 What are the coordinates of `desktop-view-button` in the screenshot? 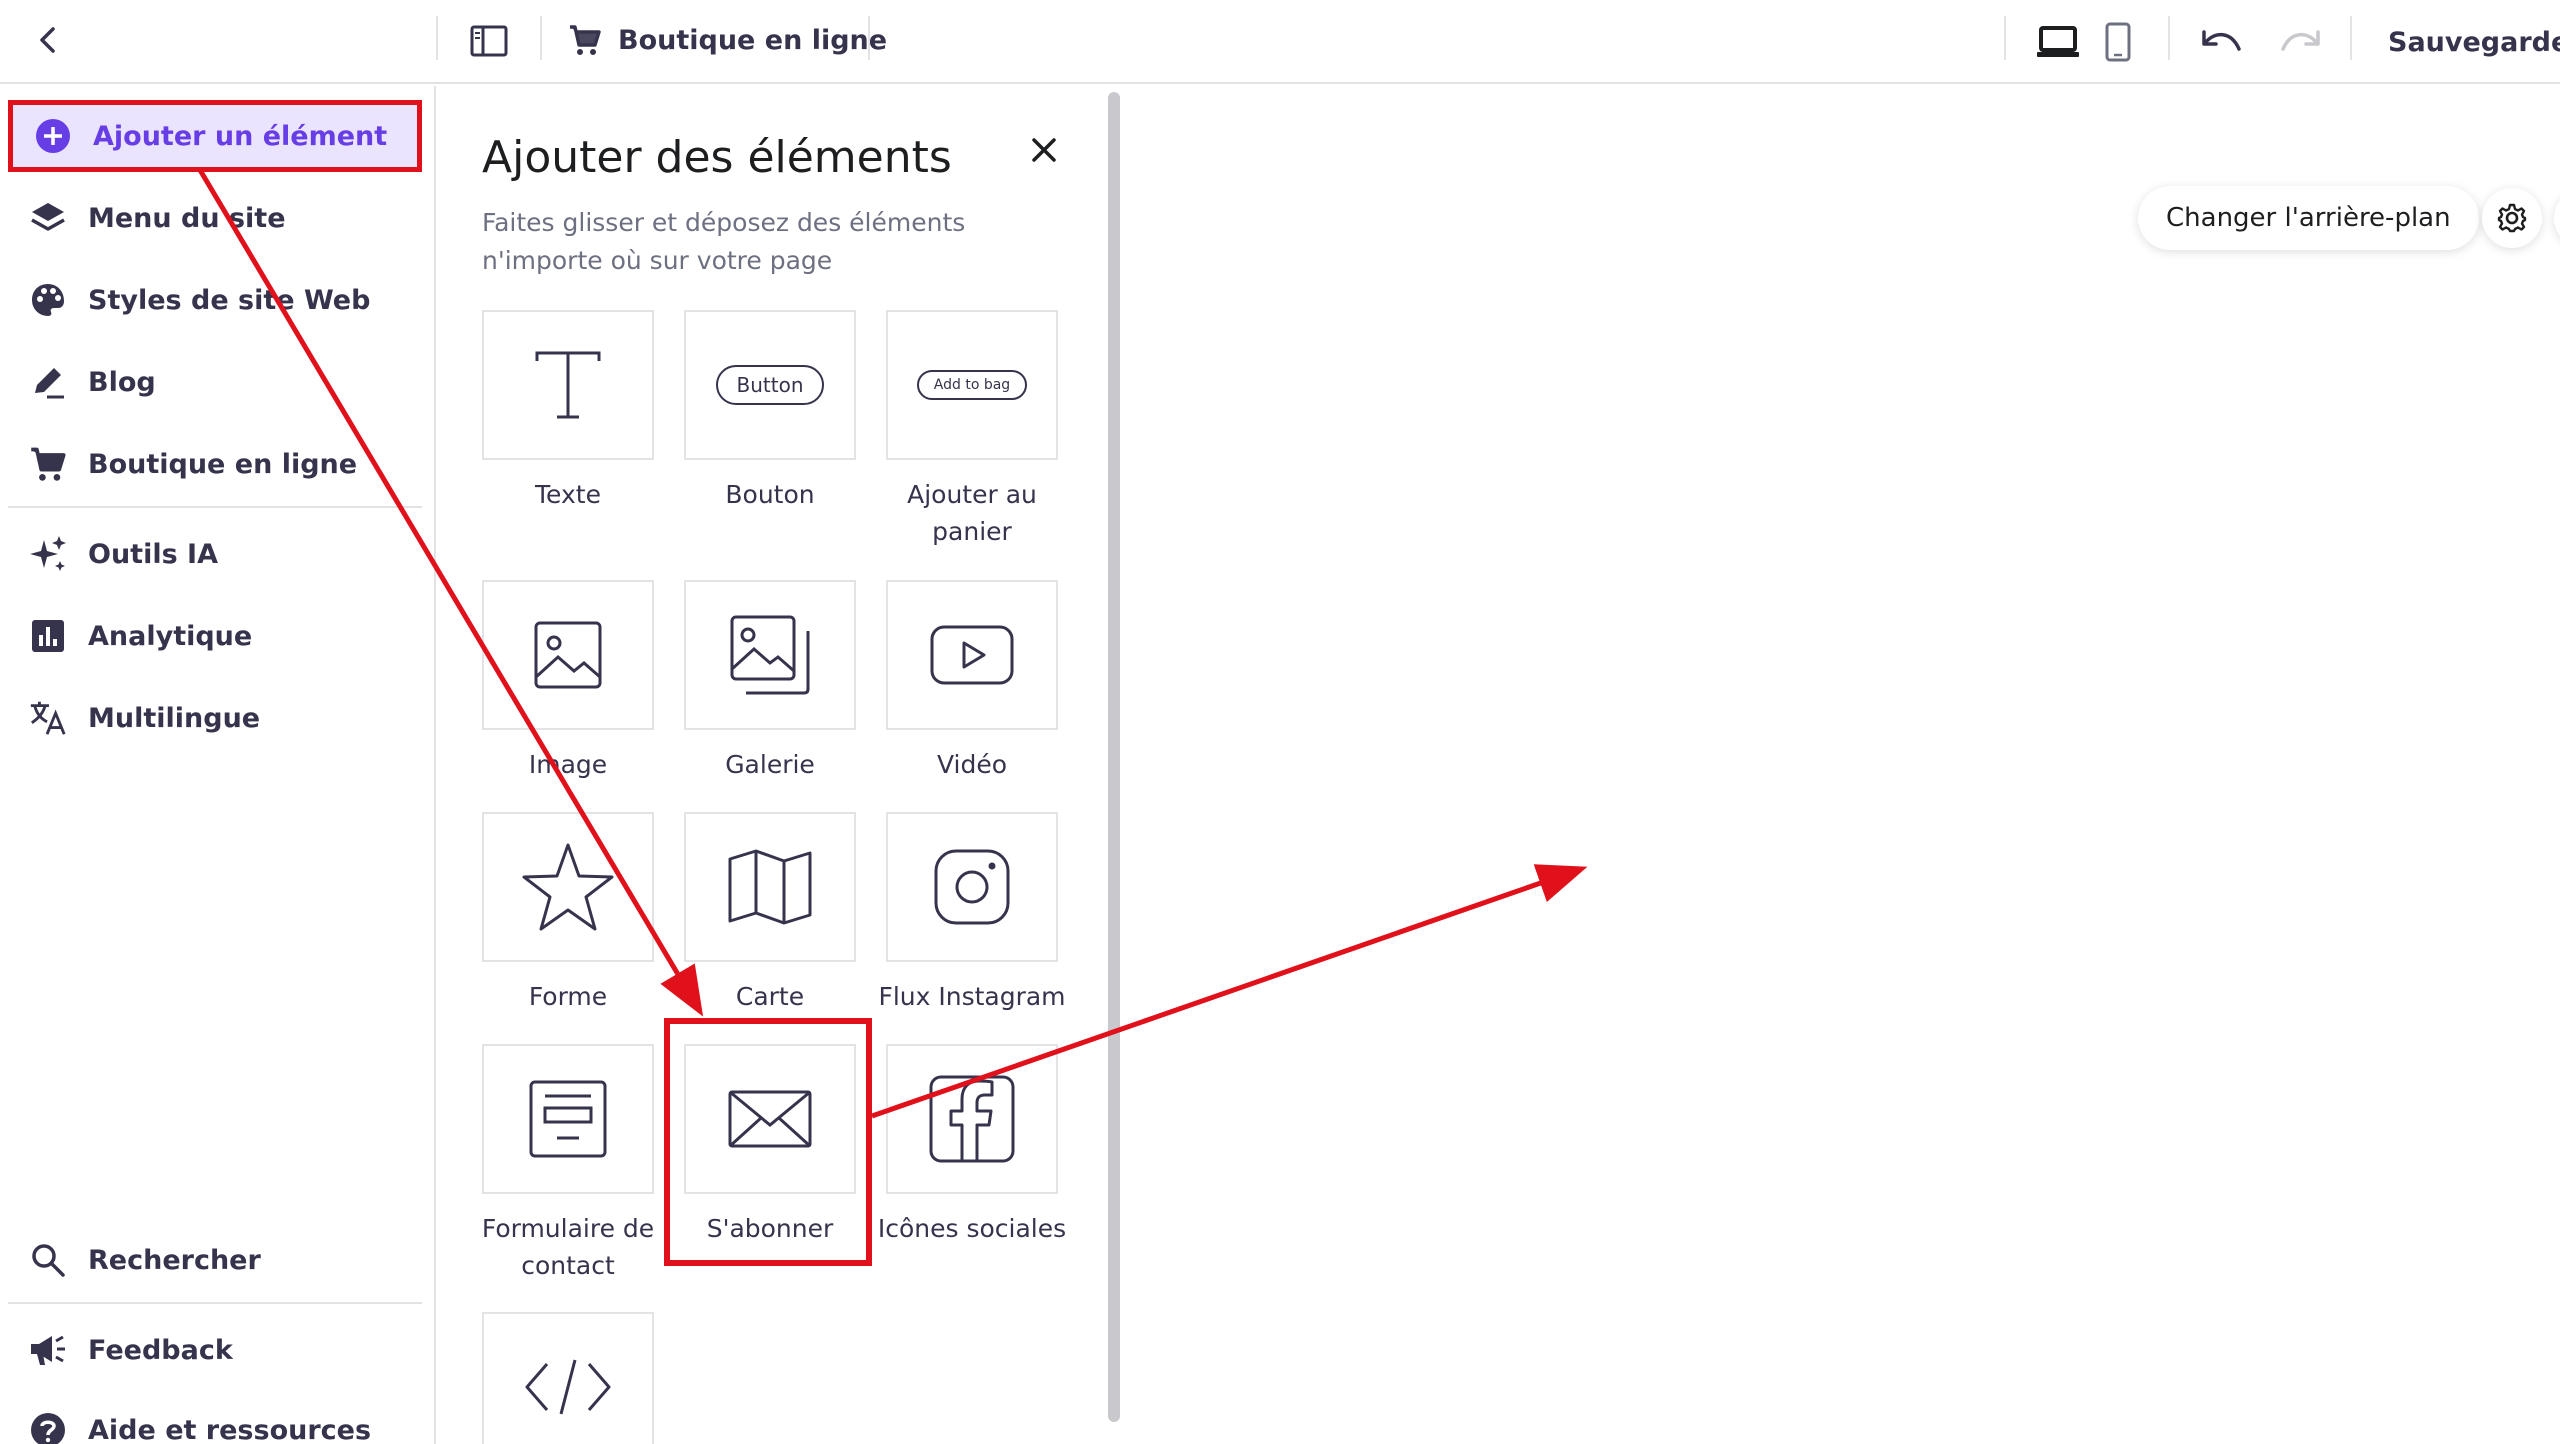 It's located at (2058, 42).